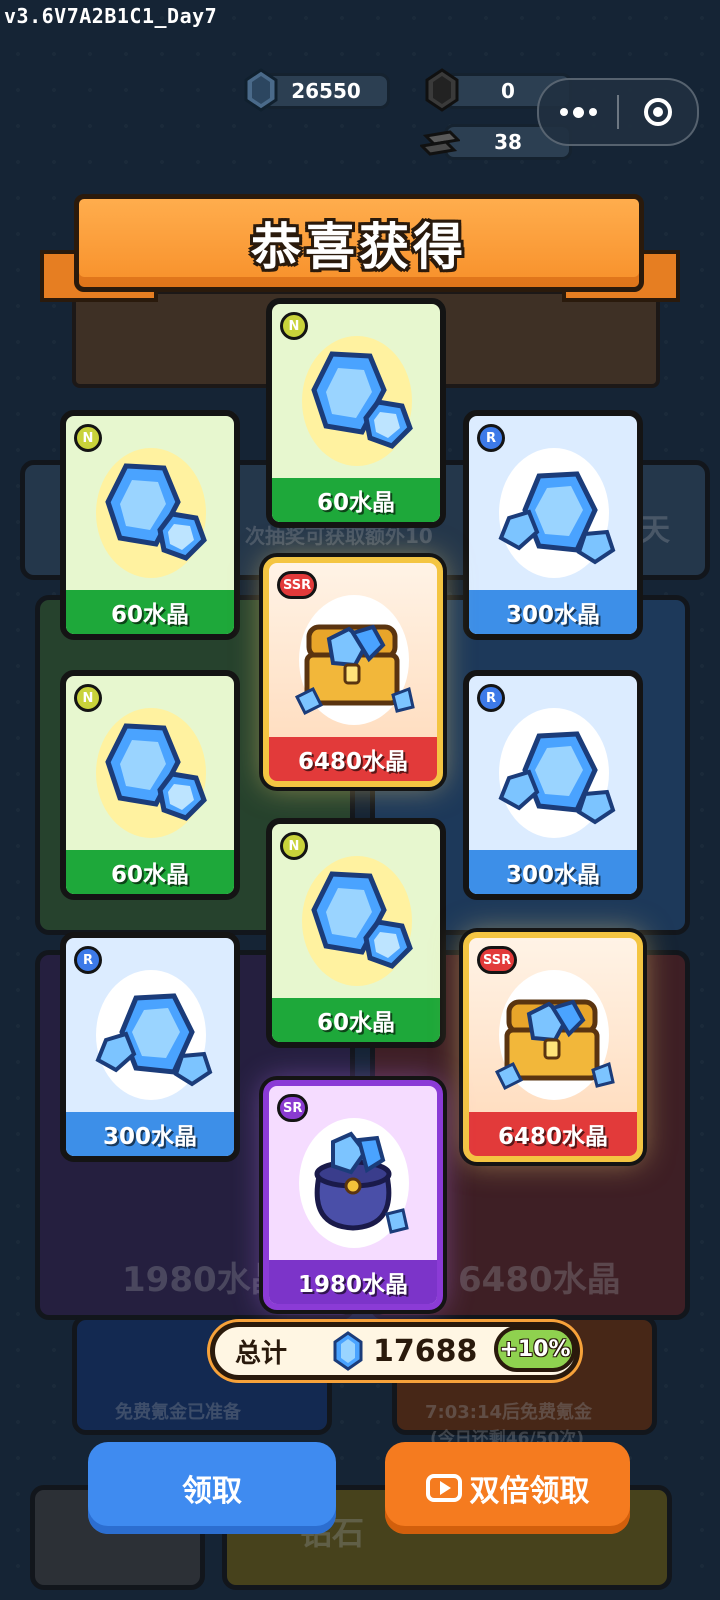 This screenshot has width=720, height=1600. What do you see at coordinates (326, 91) in the screenshot?
I see `crystal-counter: 26550` at bounding box center [326, 91].